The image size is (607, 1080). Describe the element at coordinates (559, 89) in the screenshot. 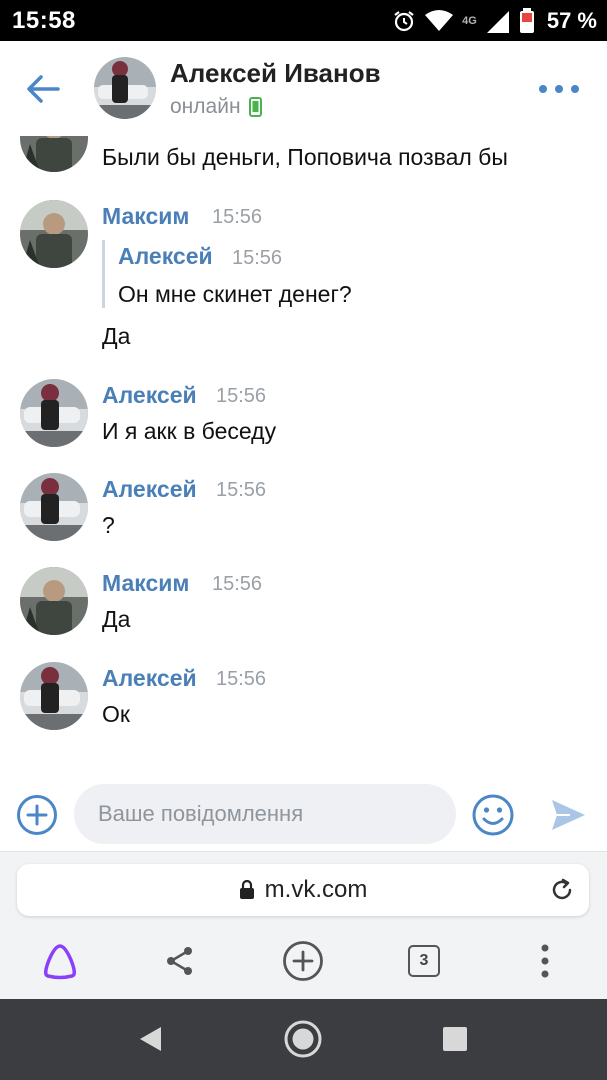

I see `more-button` at that location.